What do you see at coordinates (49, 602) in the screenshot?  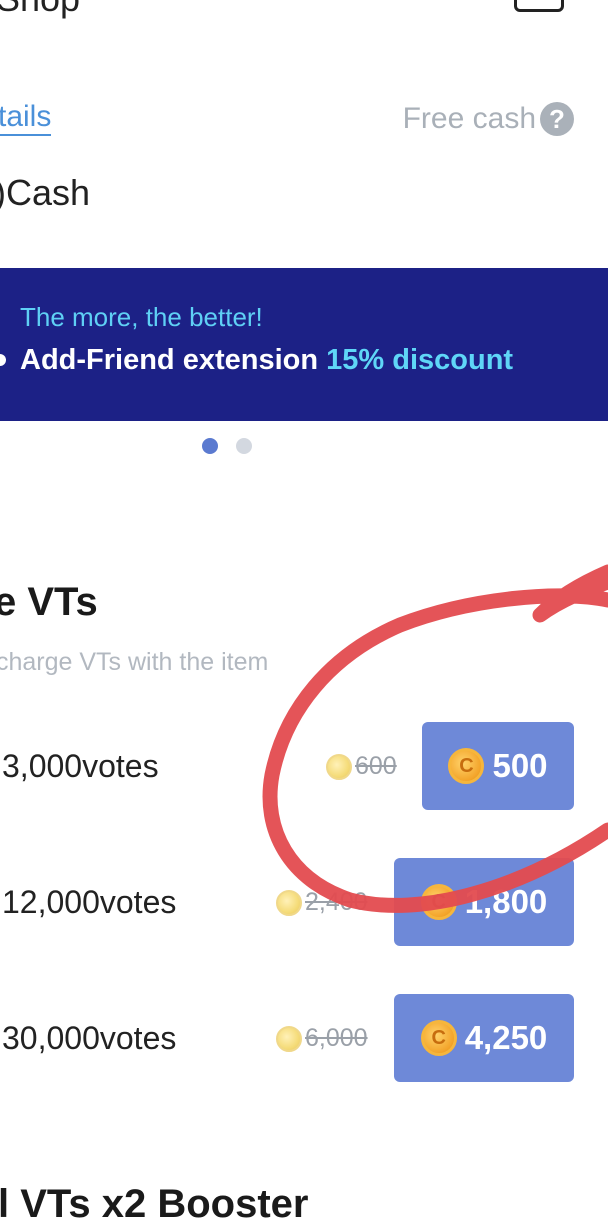 I see `section-title: e VTs` at bounding box center [49, 602].